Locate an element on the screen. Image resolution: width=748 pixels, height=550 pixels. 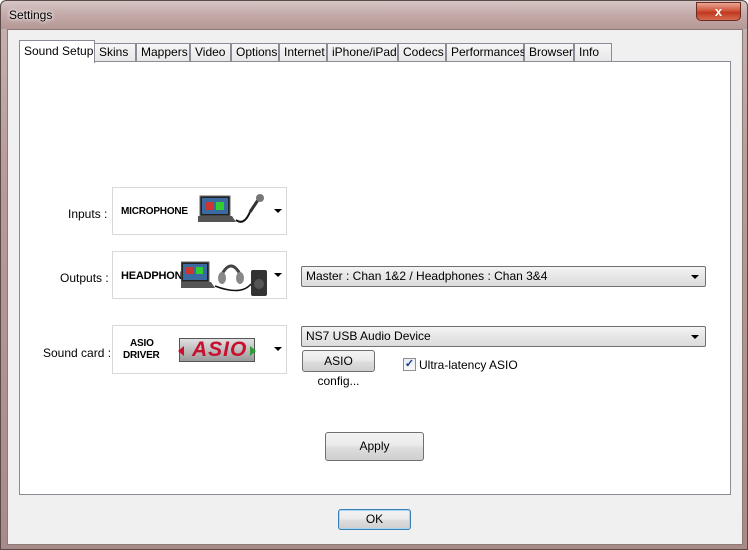
tab-sound-setup: Sound Setup is located at coordinates (57, 51).